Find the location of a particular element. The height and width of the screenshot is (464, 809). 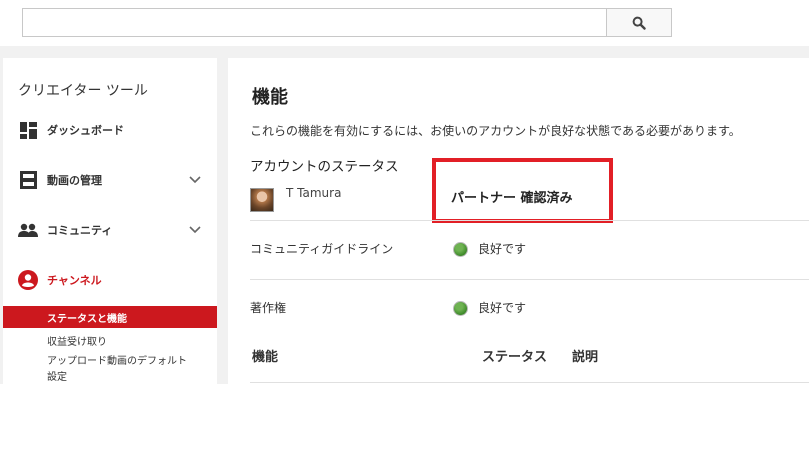

avatar is located at coordinates (262, 200).